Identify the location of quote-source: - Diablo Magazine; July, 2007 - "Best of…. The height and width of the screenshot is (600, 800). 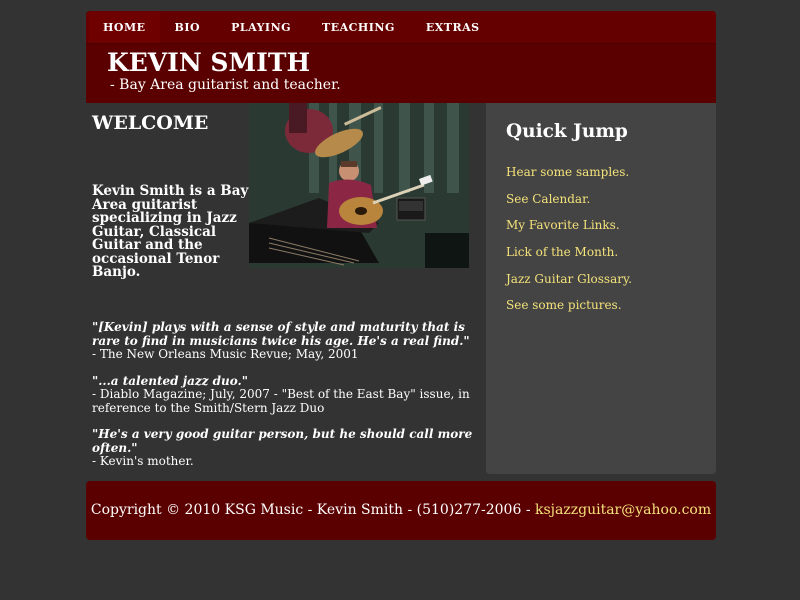
(281, 401).